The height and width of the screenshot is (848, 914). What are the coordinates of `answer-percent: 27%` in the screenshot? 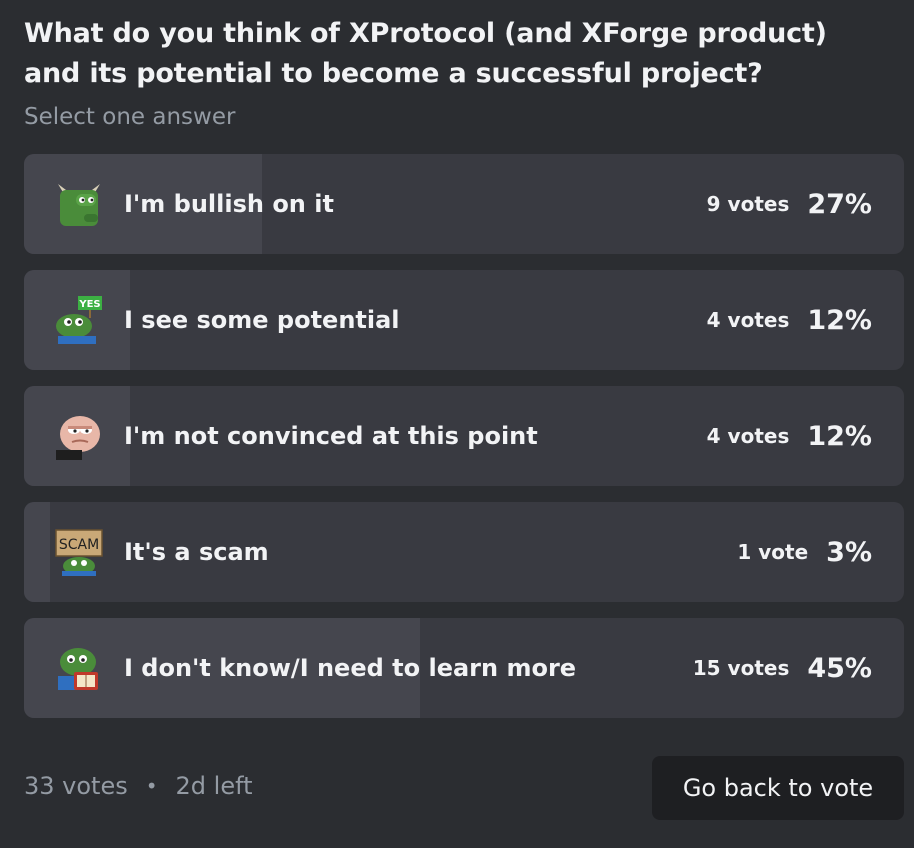 It's located at (839, 204).